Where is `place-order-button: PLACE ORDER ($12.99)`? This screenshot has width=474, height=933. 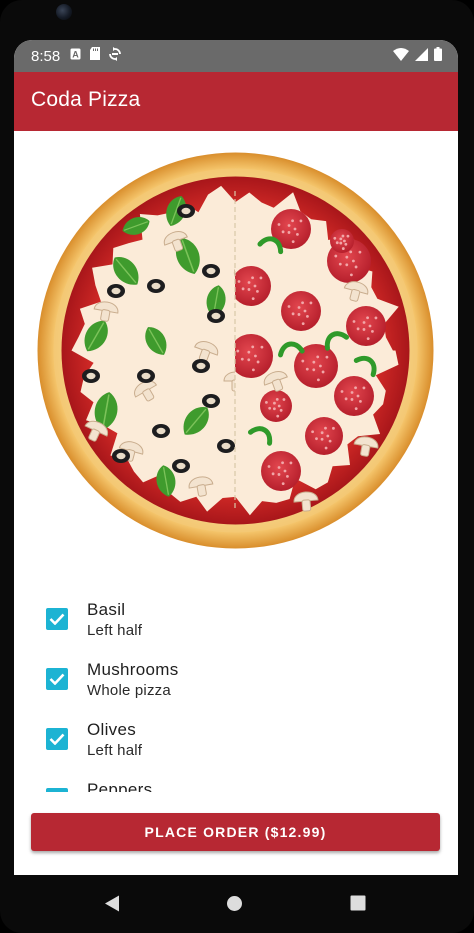
place-order-button: PLACE ORDER ($12.99) is located at coordinates (235, 832).